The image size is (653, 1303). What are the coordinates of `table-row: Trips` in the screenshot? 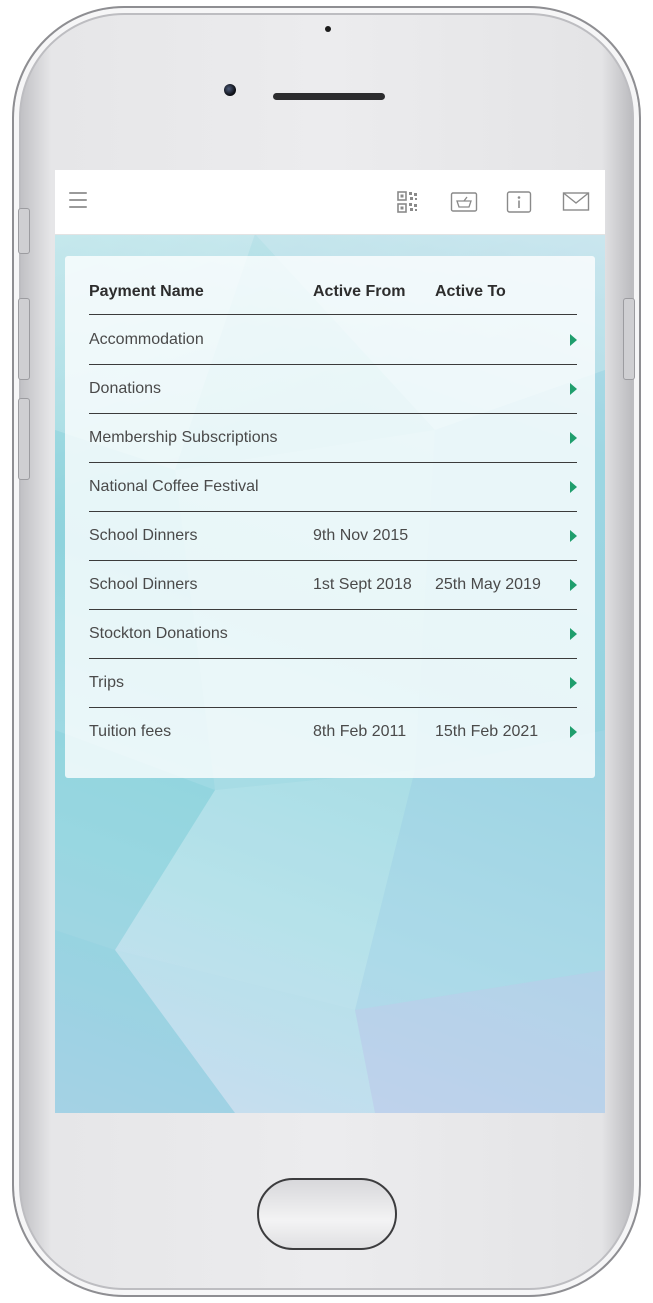 It's located at (333, 683).